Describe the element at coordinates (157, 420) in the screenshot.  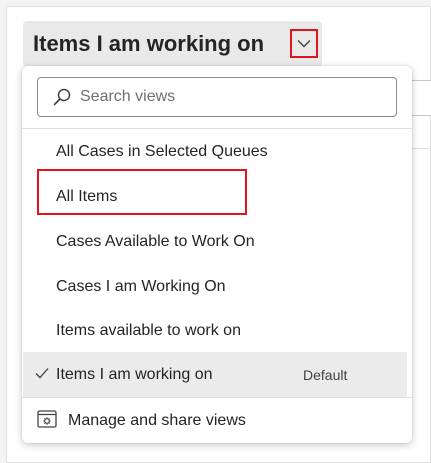
I see `manage-views-label: Manage and share views` at that location.